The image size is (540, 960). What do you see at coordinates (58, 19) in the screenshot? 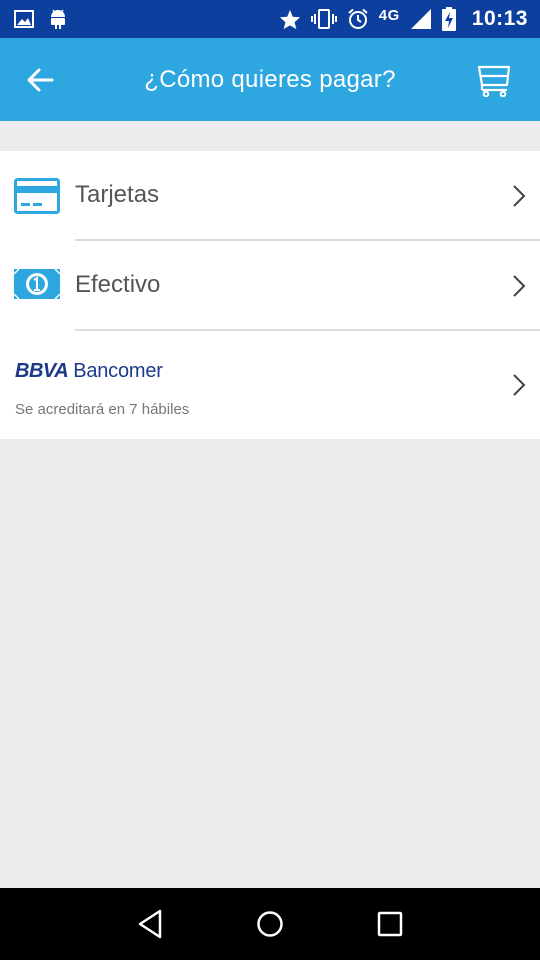
I see `android-icon` at bounding box center [58, 19].